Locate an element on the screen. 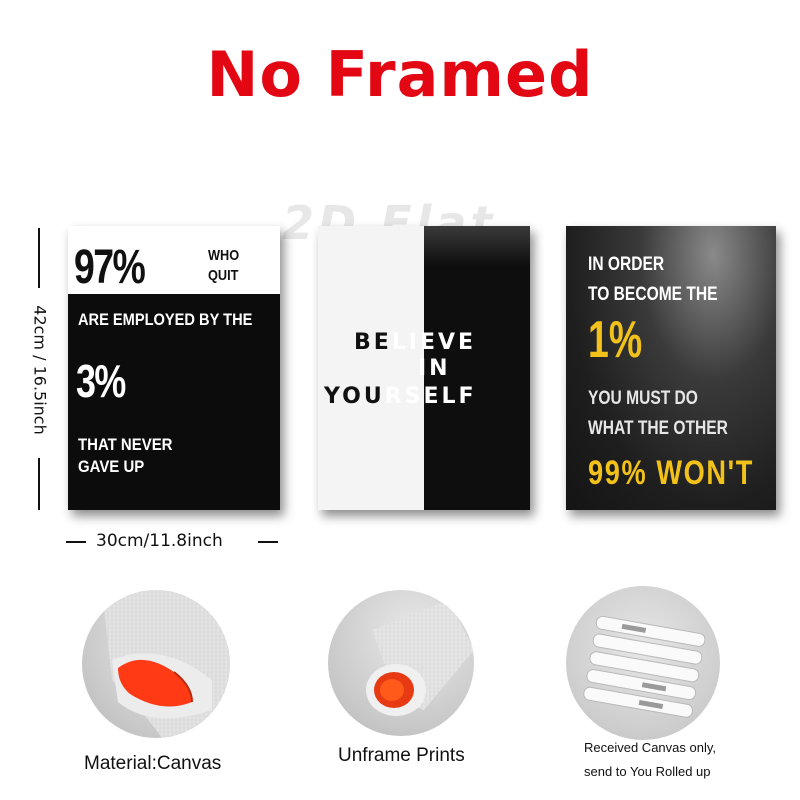  poster-side-text: WHO QUIT is located at coordinates (224, 265).